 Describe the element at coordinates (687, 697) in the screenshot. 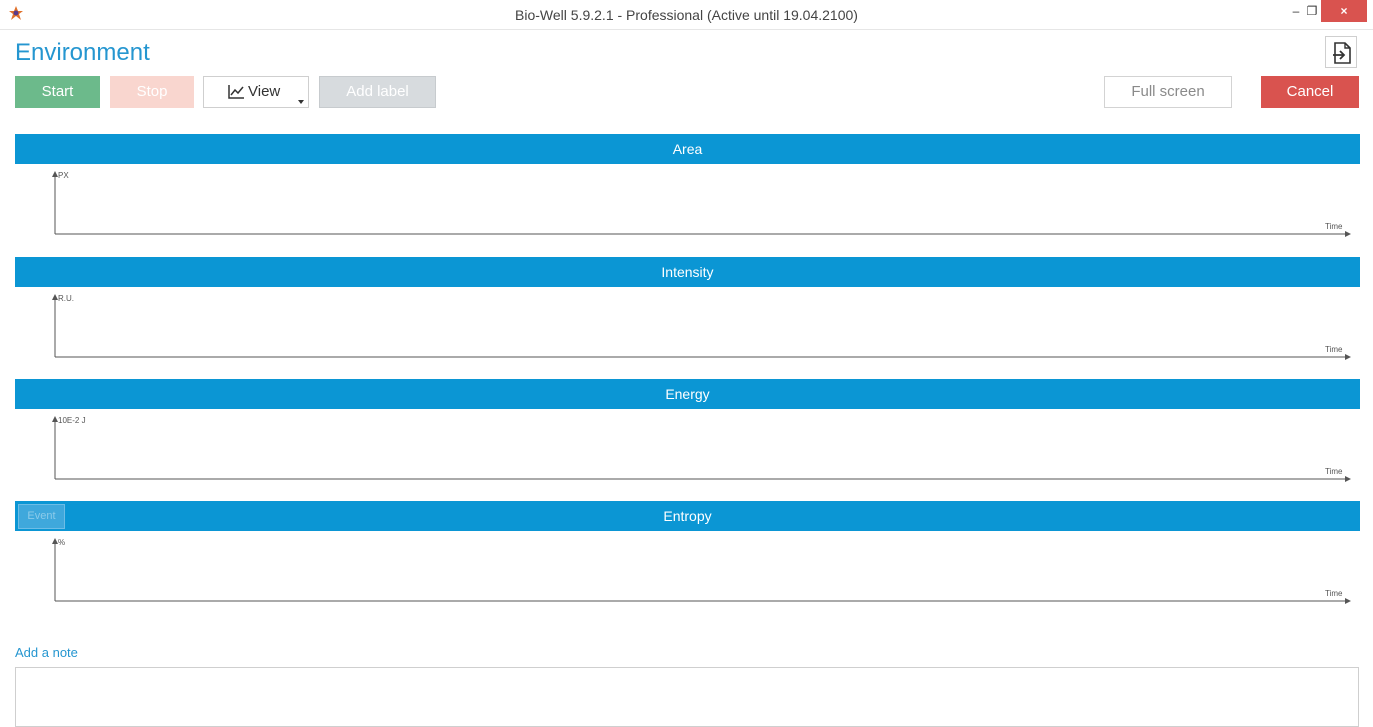

I see `note-textarea` at that location.